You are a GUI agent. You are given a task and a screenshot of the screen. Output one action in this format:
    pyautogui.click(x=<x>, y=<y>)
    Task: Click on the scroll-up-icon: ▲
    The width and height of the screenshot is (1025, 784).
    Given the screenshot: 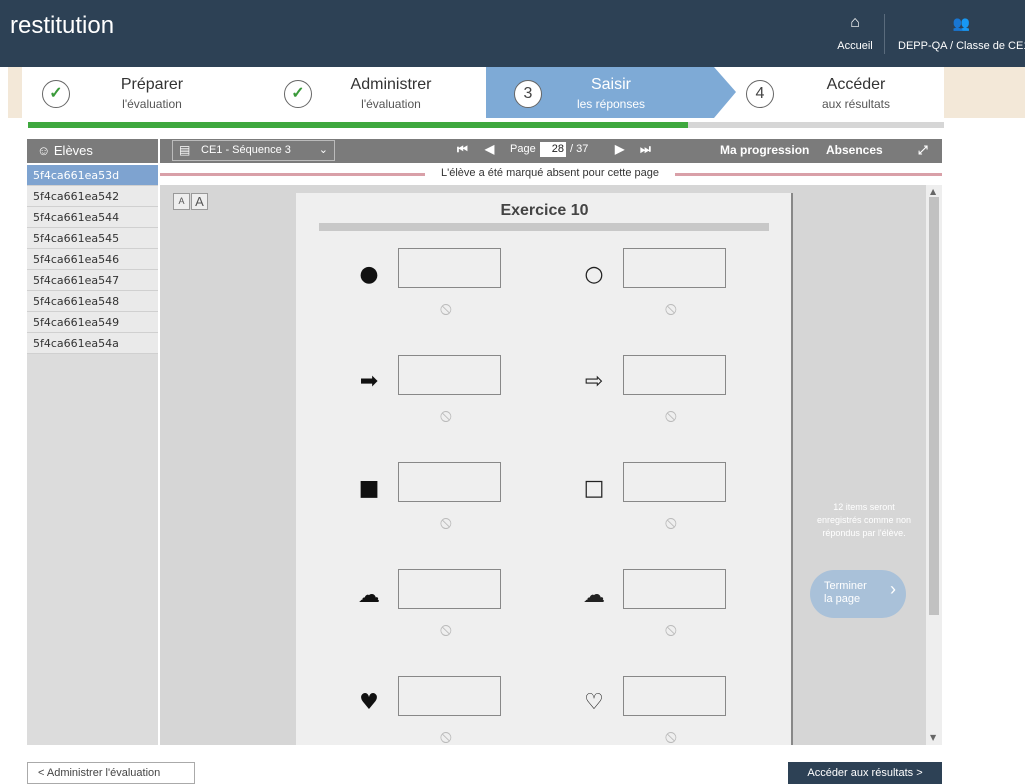 What is the action you would take?
    pyautogui.click(x=933, y=191)
    